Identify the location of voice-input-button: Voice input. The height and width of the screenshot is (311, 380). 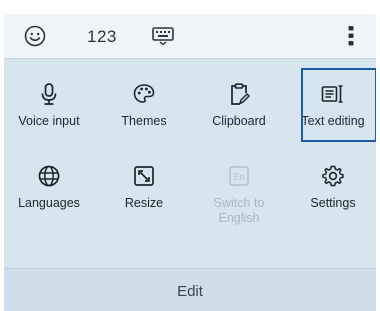
(49, 105).